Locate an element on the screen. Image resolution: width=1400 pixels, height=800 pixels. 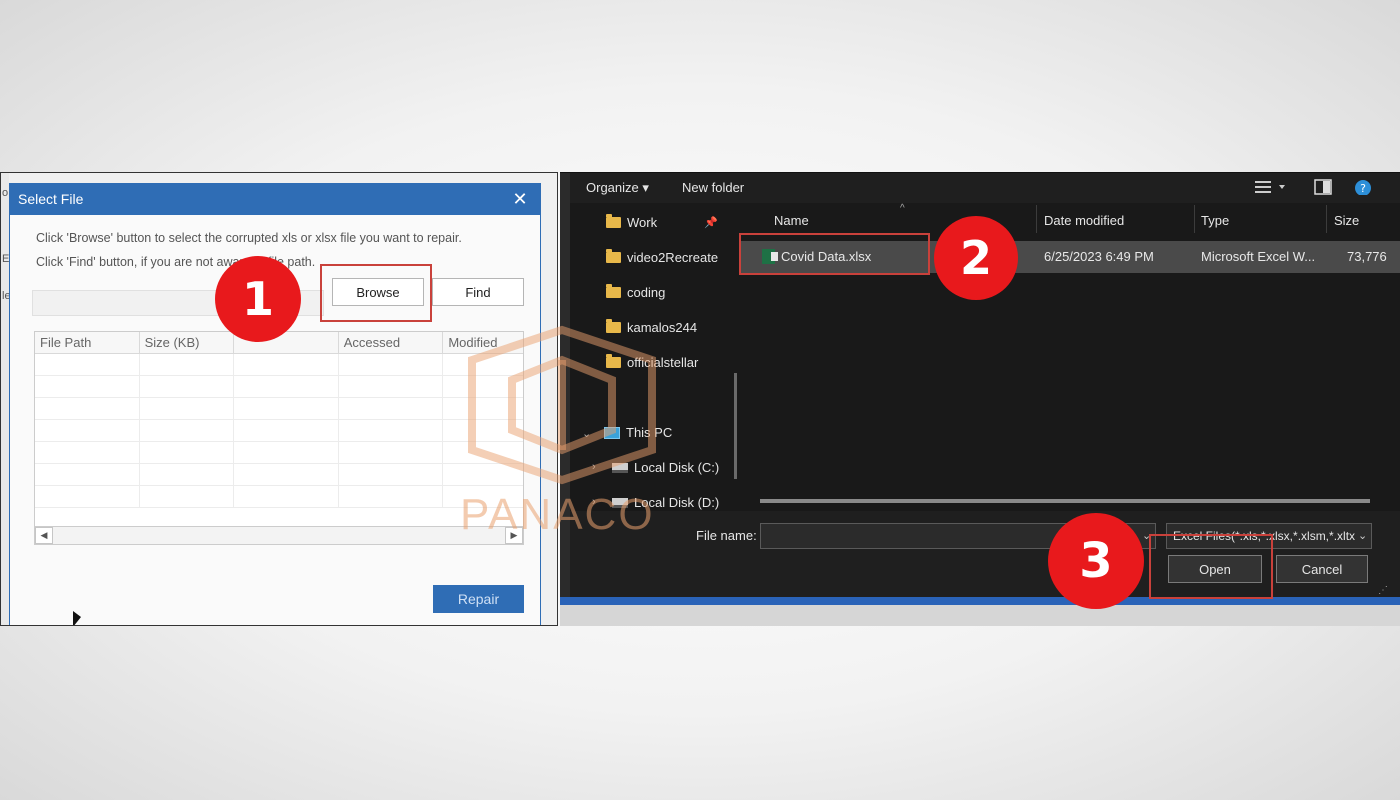
nav-item-this-pc: This PC is located at coordinates (638, 432).